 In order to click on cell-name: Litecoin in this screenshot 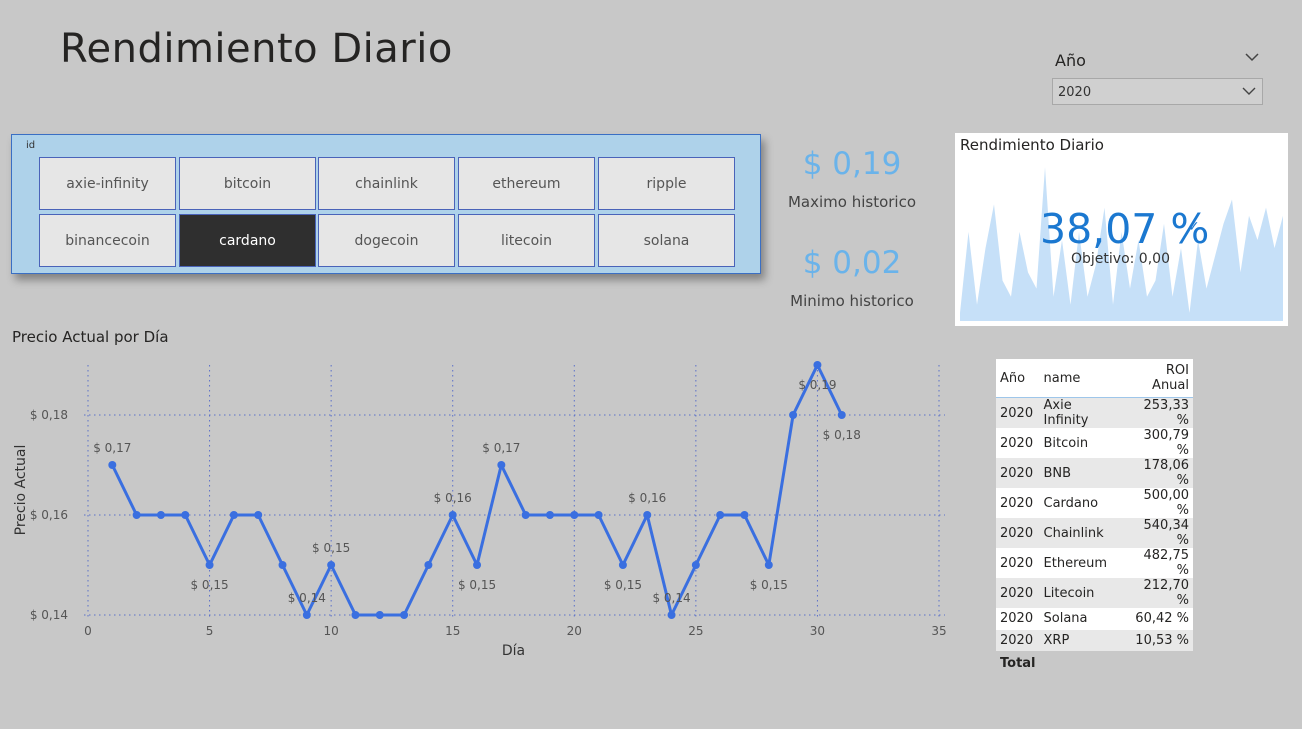, I will do `click(1081, 593)`.